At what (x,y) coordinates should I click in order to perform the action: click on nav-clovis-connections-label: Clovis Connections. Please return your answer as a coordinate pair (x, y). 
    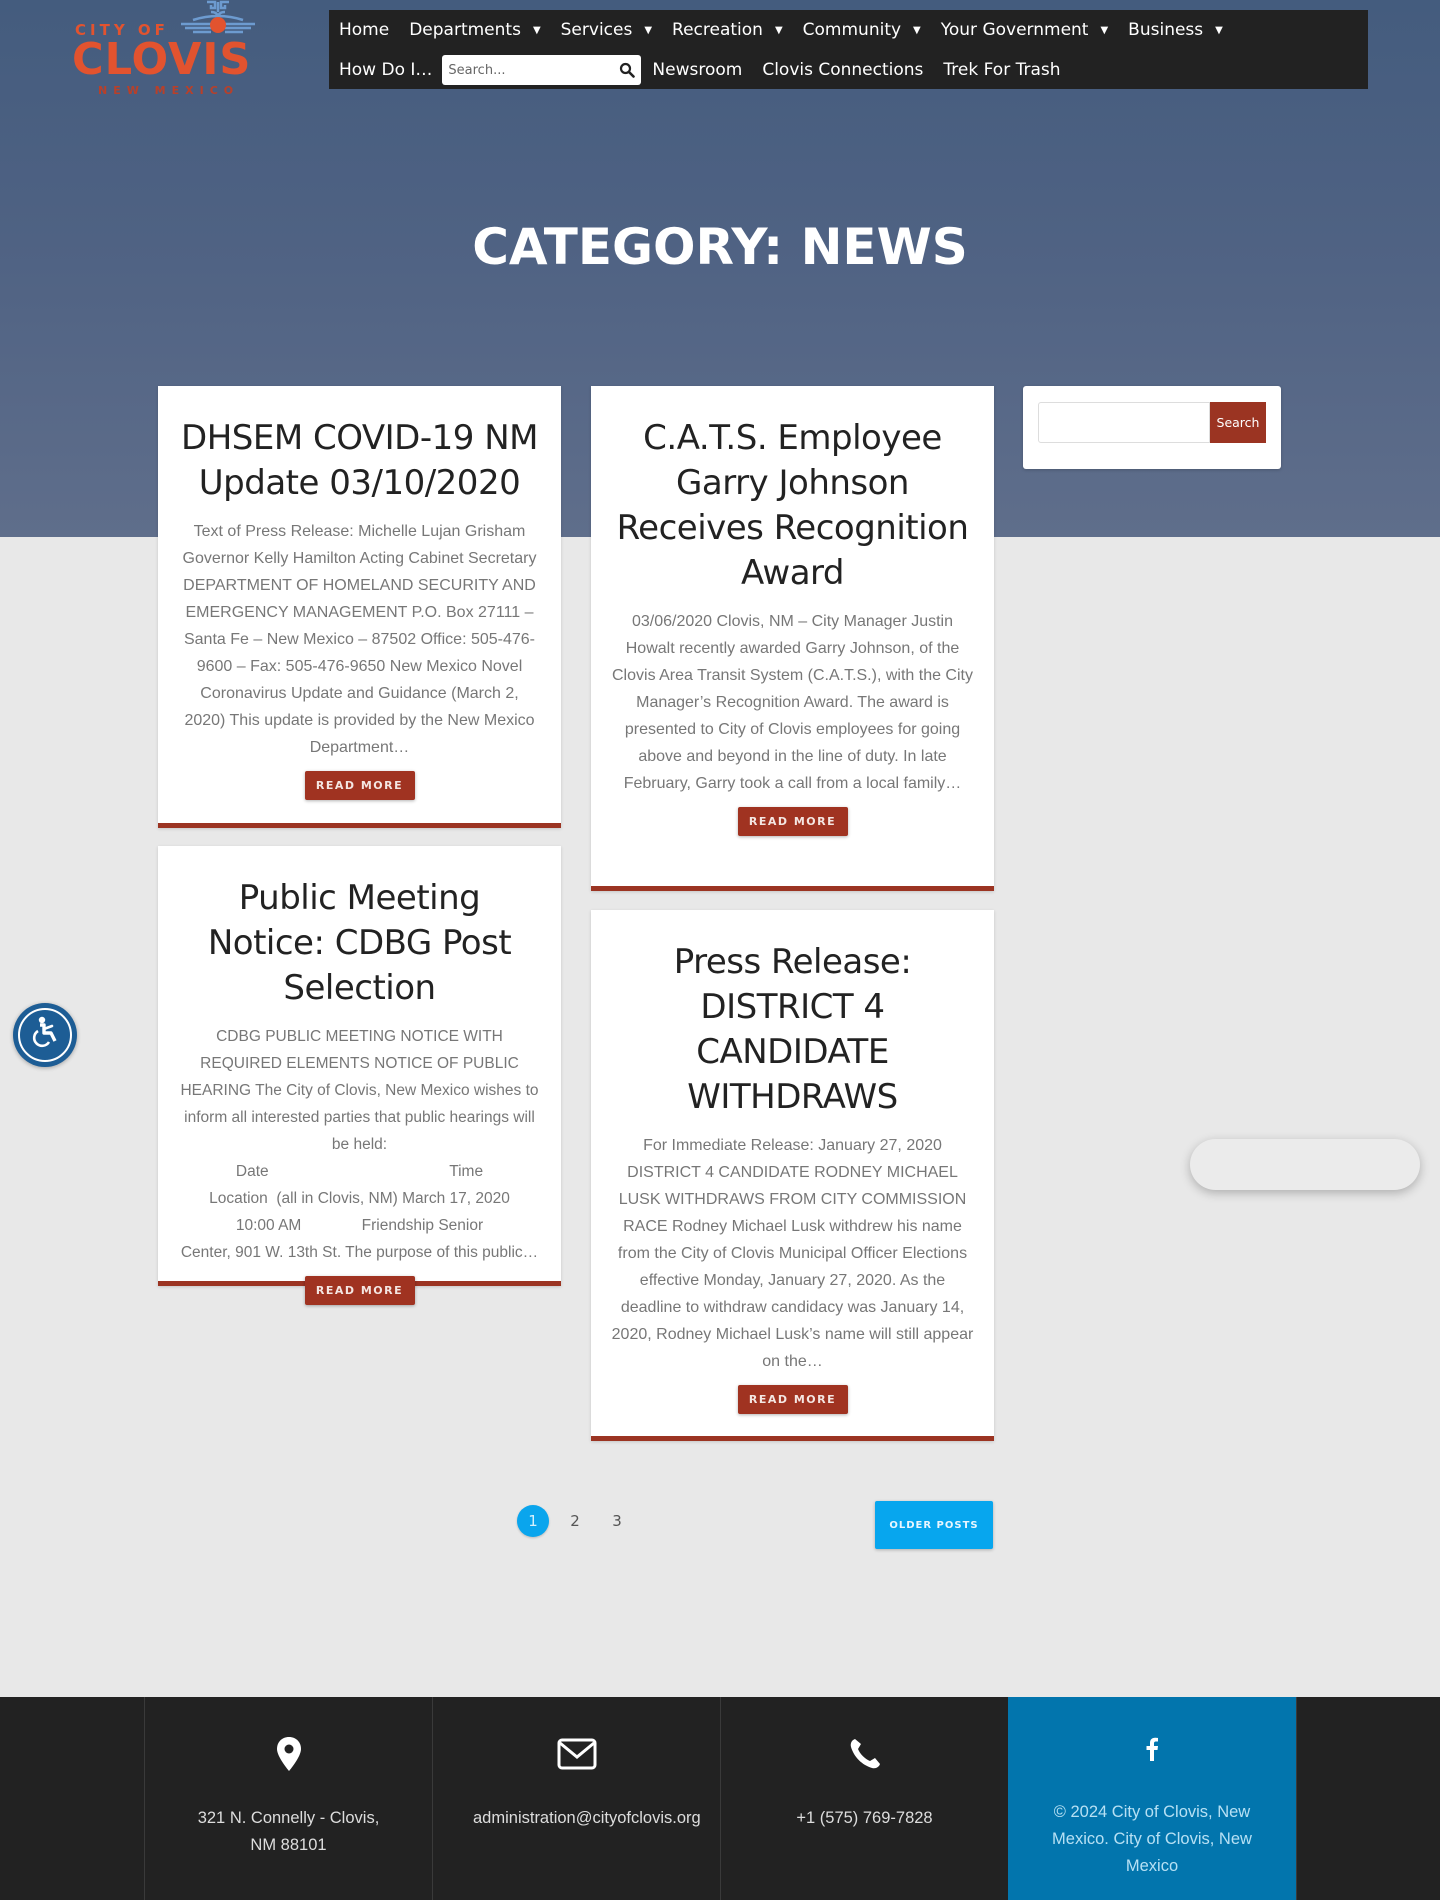
    Looking at the image, I should click on (843, 70).